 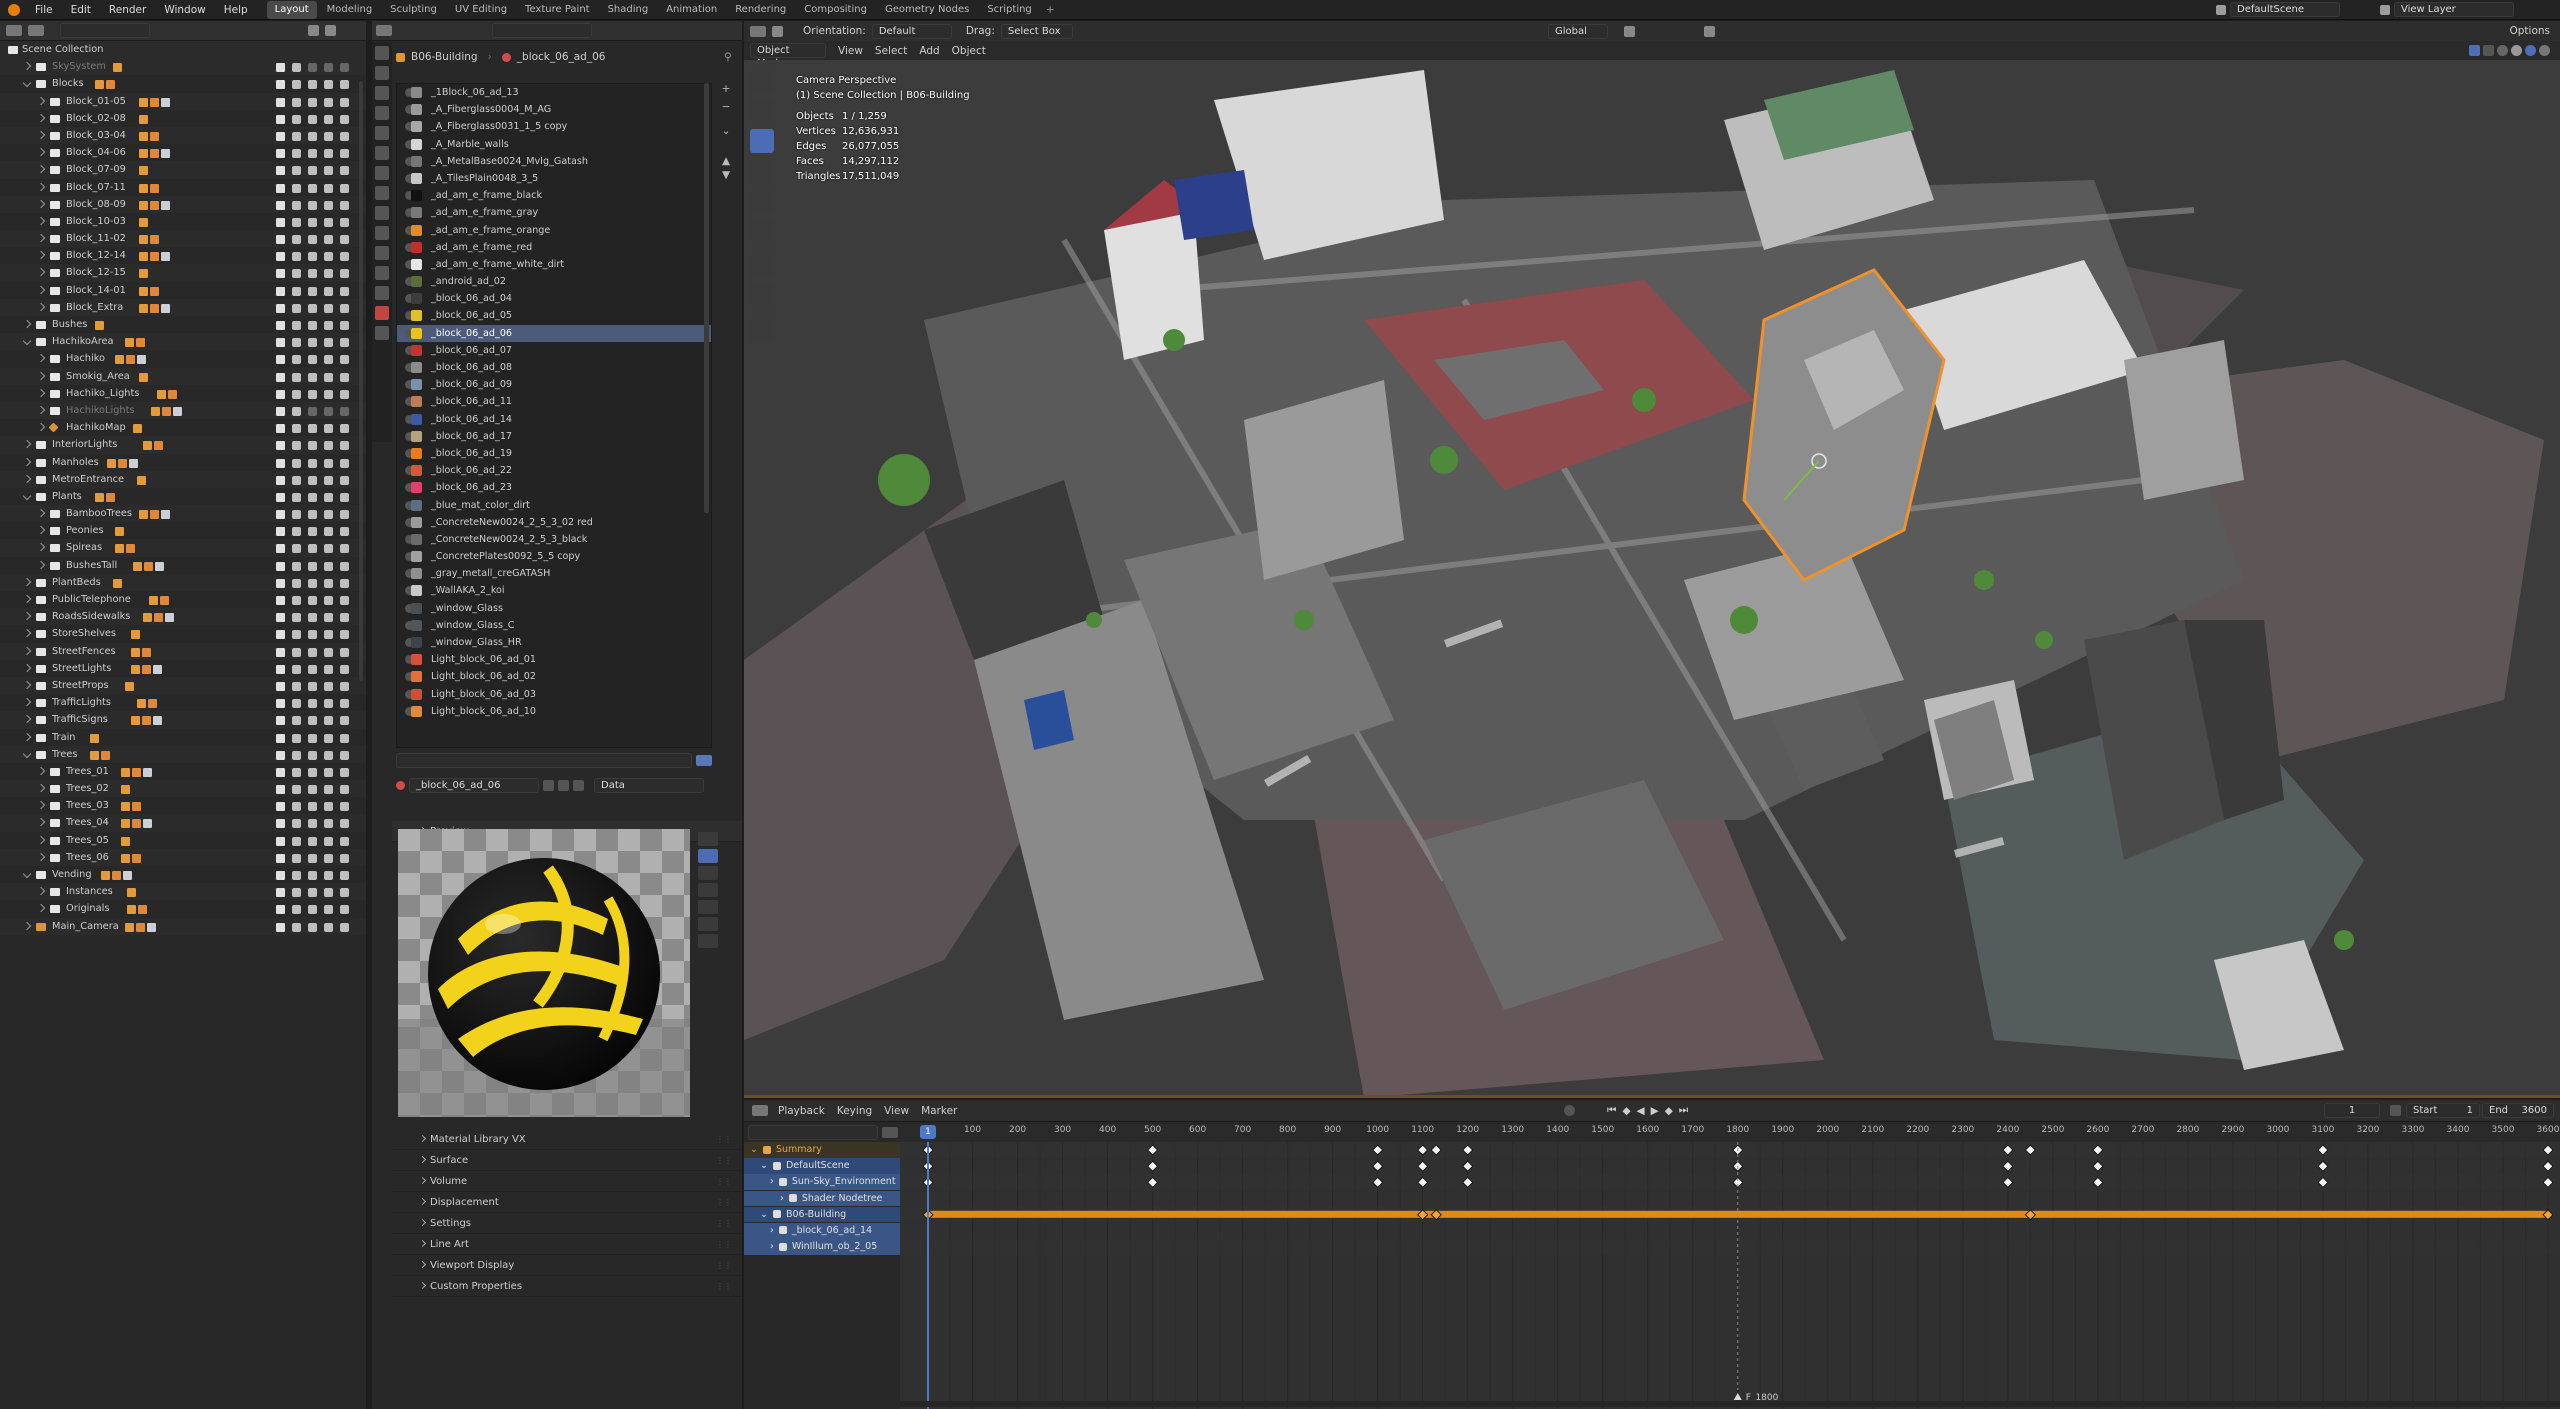 I want to click on tab-object-icon, so click(x=382, y=193).